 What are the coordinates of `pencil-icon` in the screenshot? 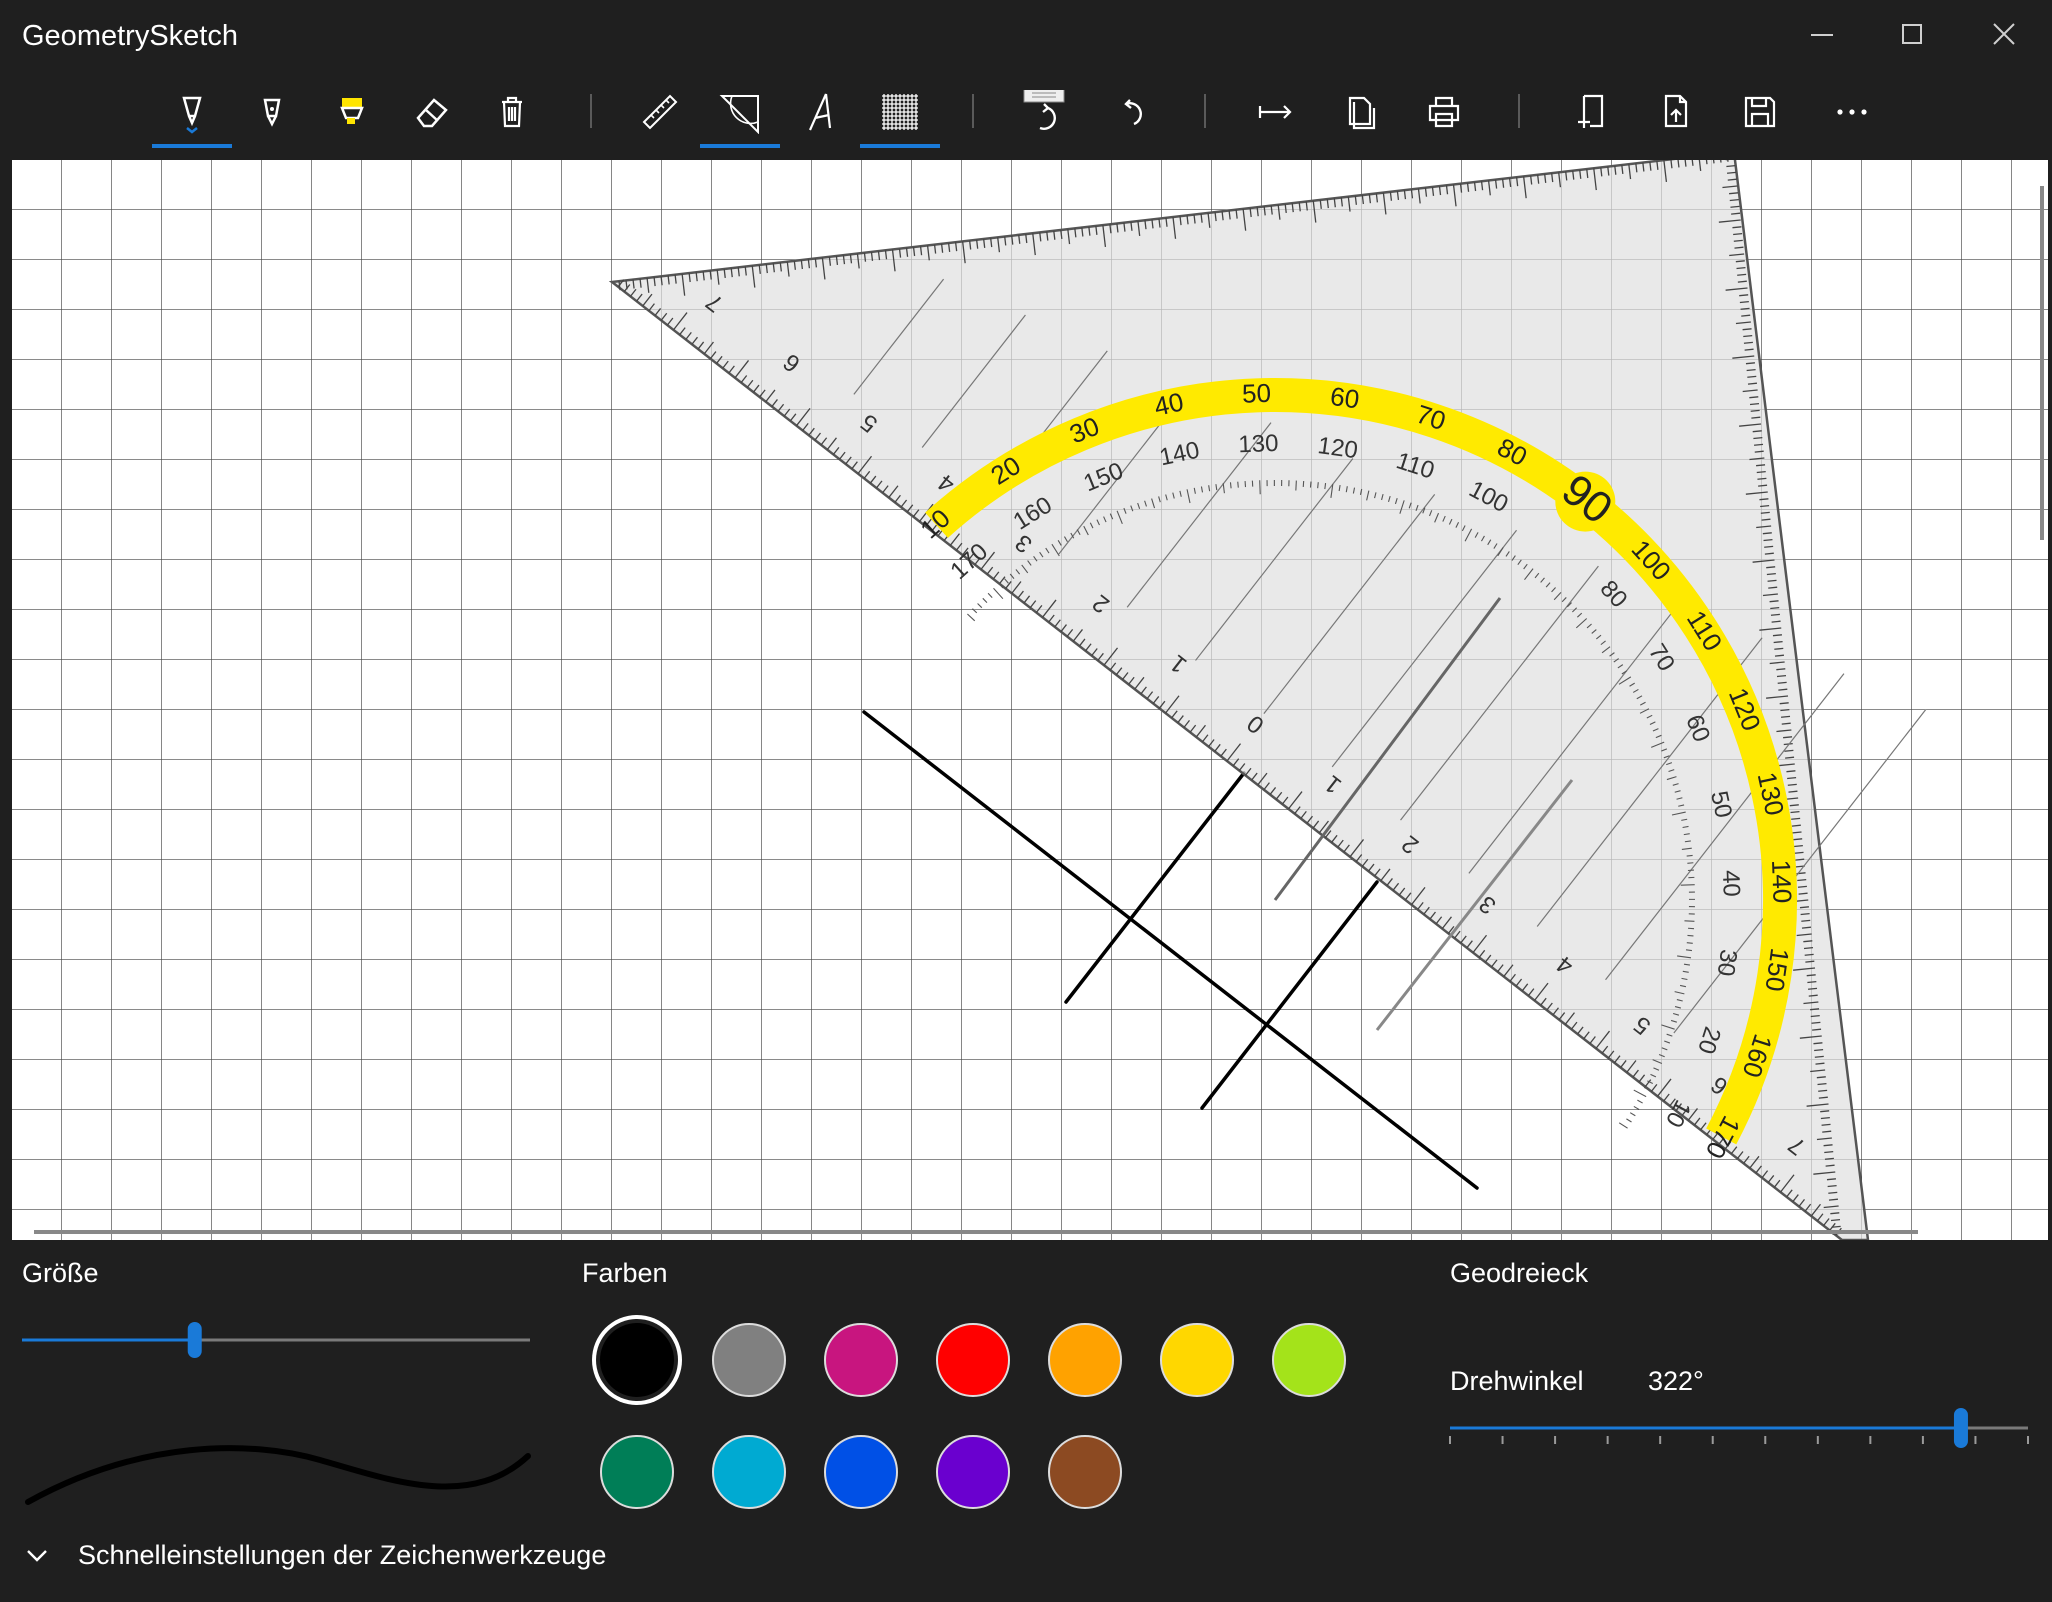 It's located at (272, 112).